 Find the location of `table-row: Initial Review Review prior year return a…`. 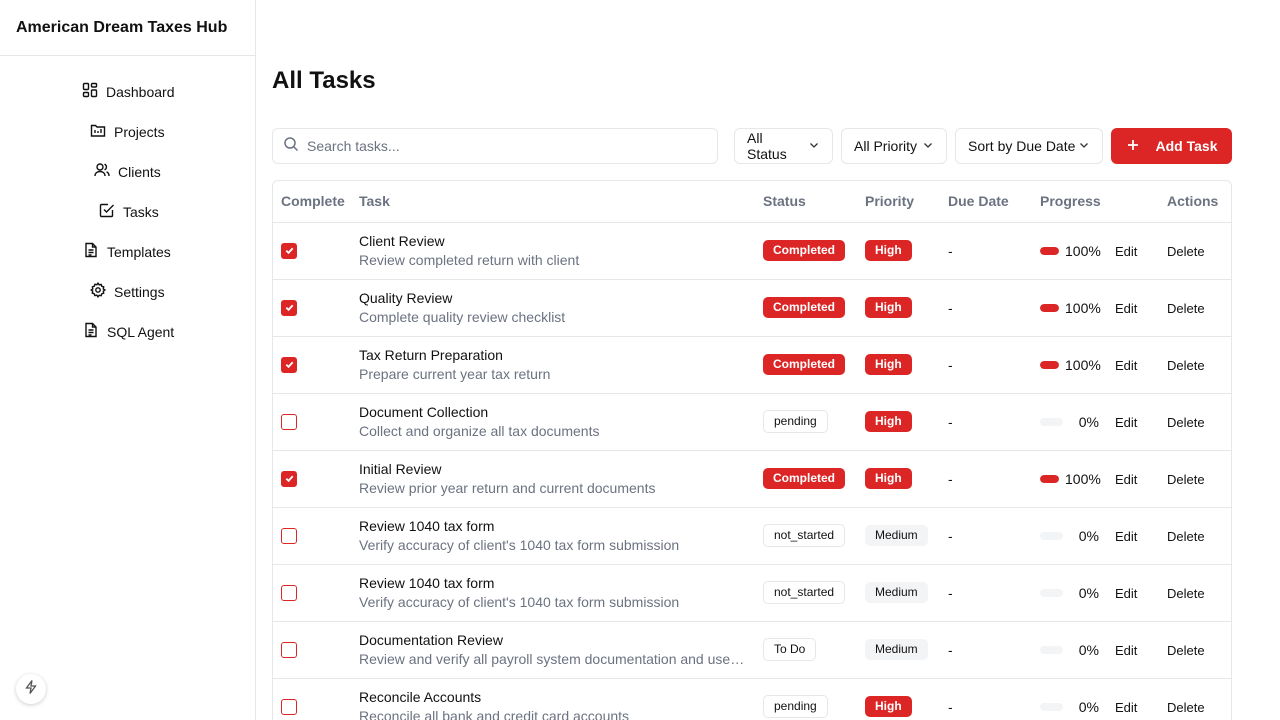

table-row: Initial Review Review prior year return a… is located at coordinates (752, 479).